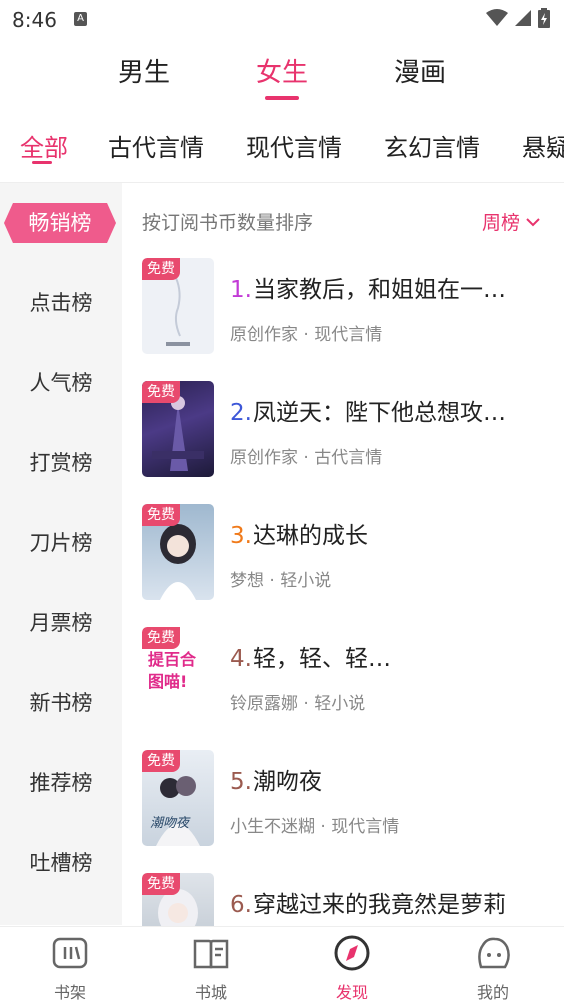  What do you see at coordinates (282, 965) in the screenshot?
I see `bottom-nav: 书架 书城 发现 我的` at bounding box center [282, 965].